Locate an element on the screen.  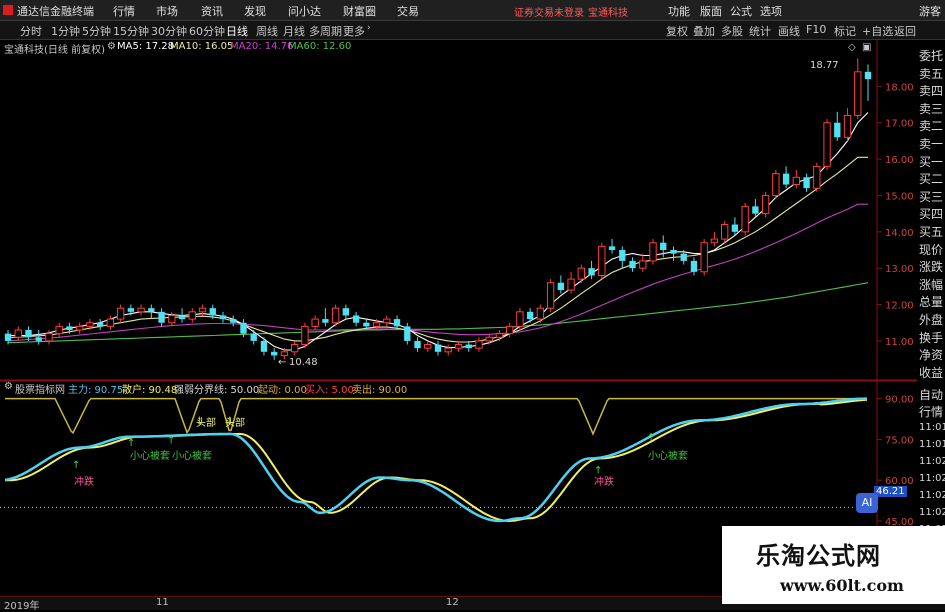
tab-15min: 15分钟 is located at coordinates (131, 31).